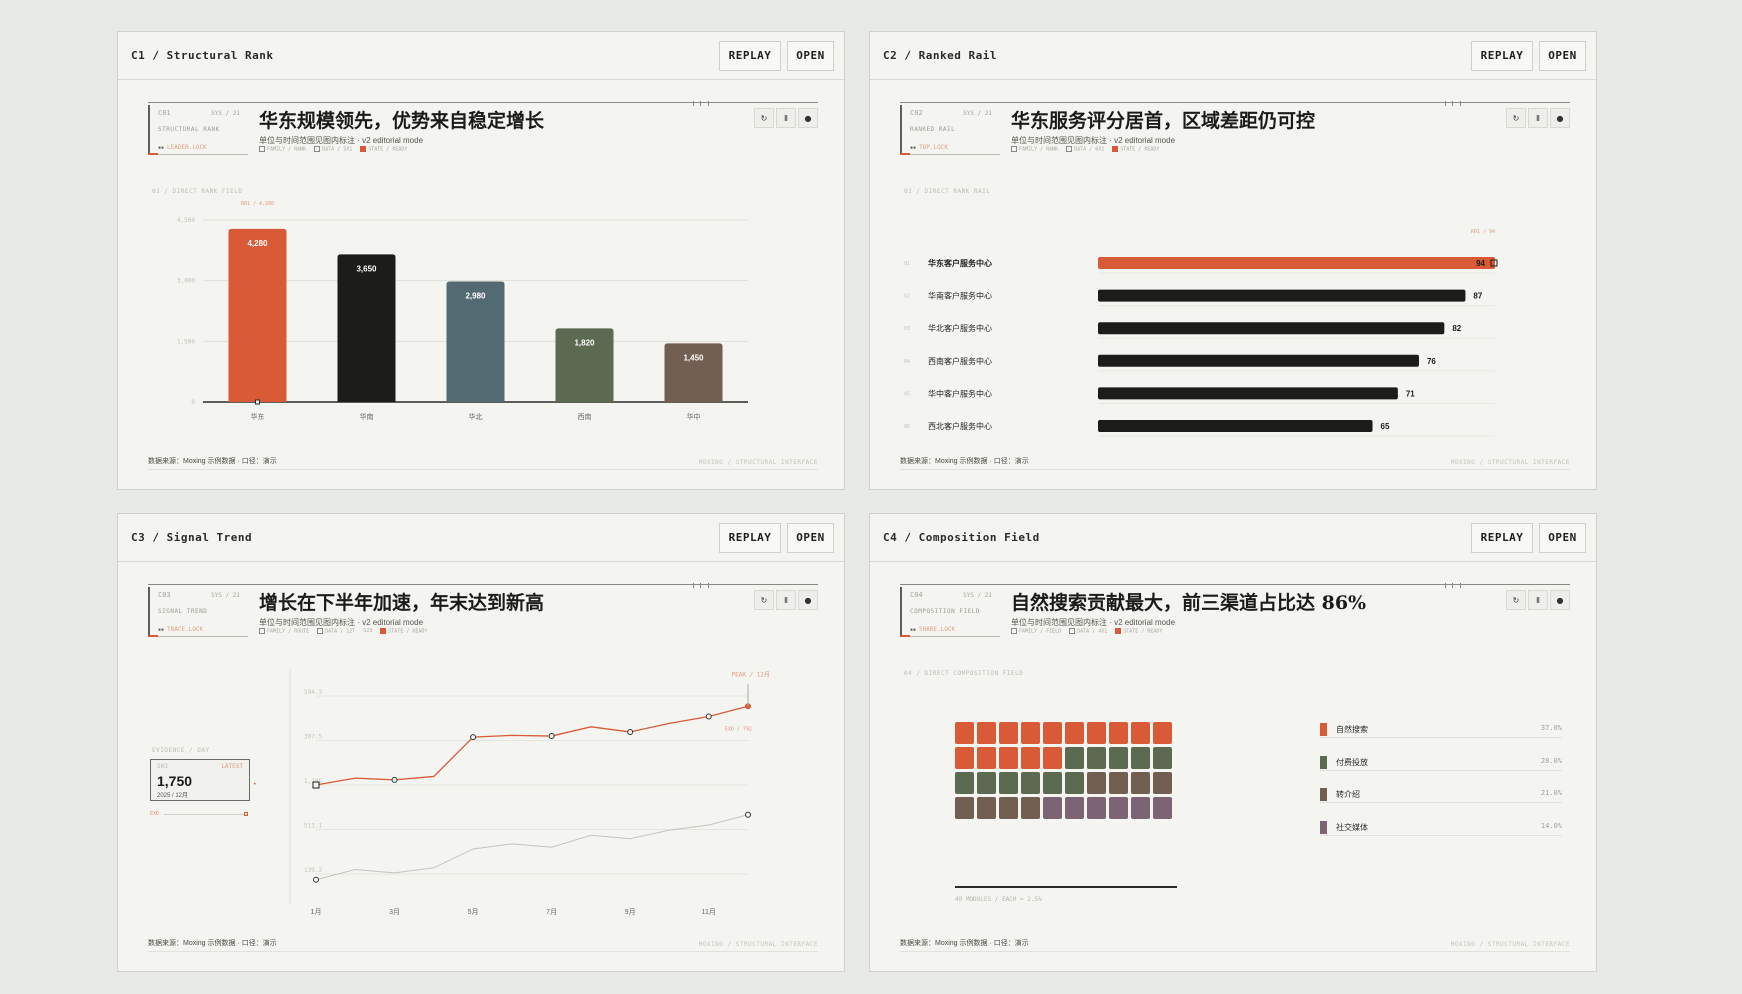 Image resolution: width=1742 pixels, height=994 pixels. I want to click on x-tick-label: 华北, so click(476, 416).